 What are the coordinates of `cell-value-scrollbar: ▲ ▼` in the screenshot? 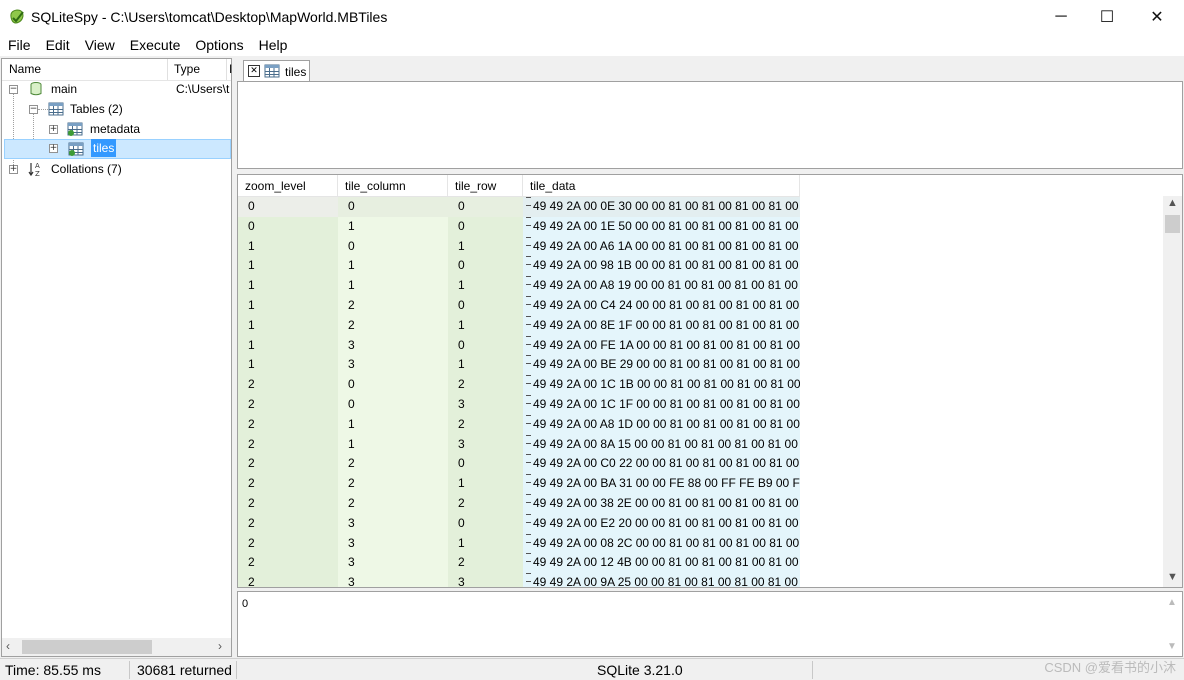 It's located at (1172, 624).